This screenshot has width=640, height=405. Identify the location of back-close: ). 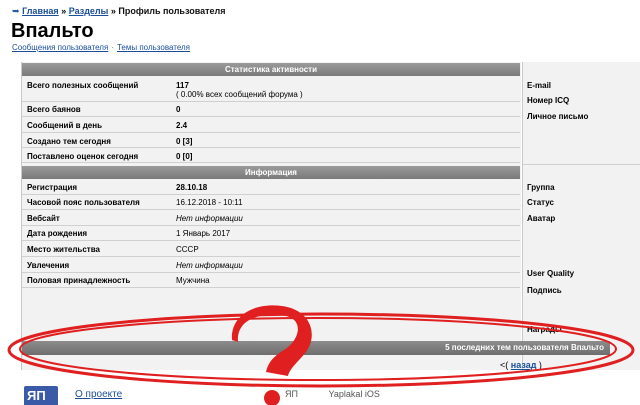
(540, 365).